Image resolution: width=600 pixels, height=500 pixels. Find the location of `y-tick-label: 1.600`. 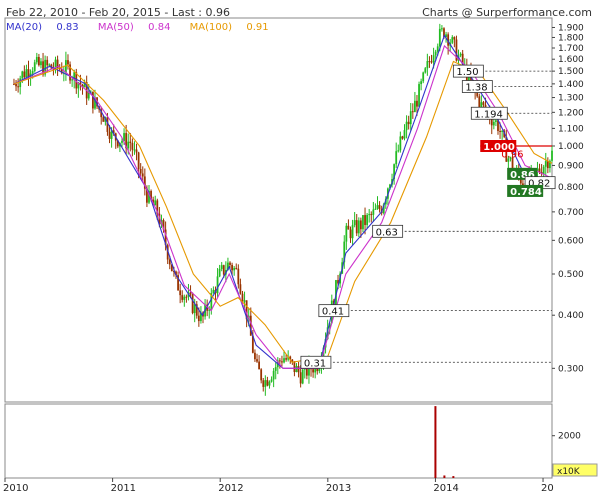

y-tick-label: 1.600 is located at coordinates (571, 60).